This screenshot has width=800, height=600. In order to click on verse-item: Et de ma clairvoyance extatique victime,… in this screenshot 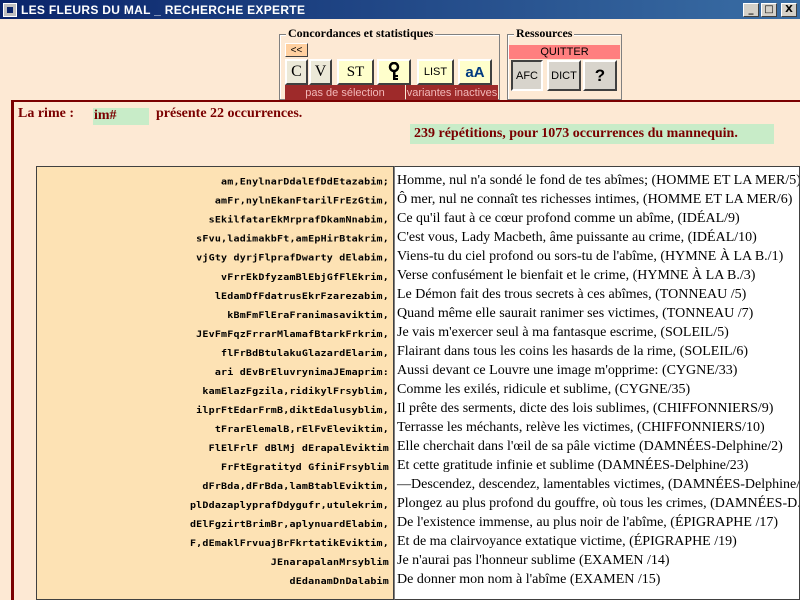, I will do `click(597, 541)`.